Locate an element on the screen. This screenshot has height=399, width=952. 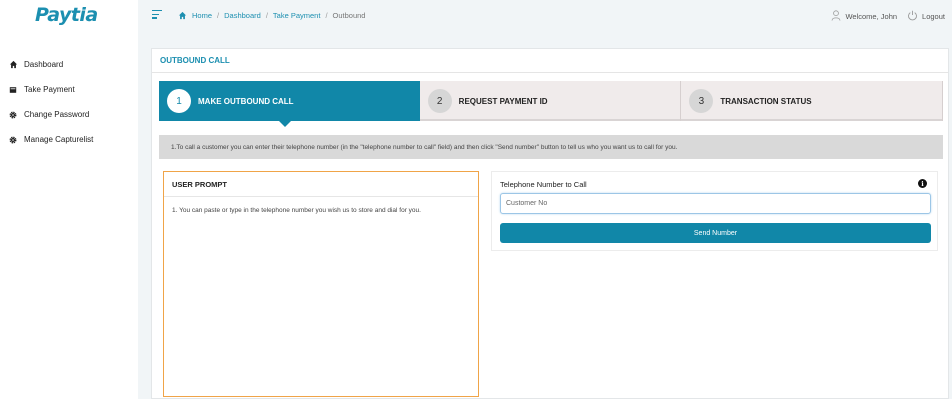
step-label: MAKE OUTBOUND CALL is located at coordinates (246, 101).